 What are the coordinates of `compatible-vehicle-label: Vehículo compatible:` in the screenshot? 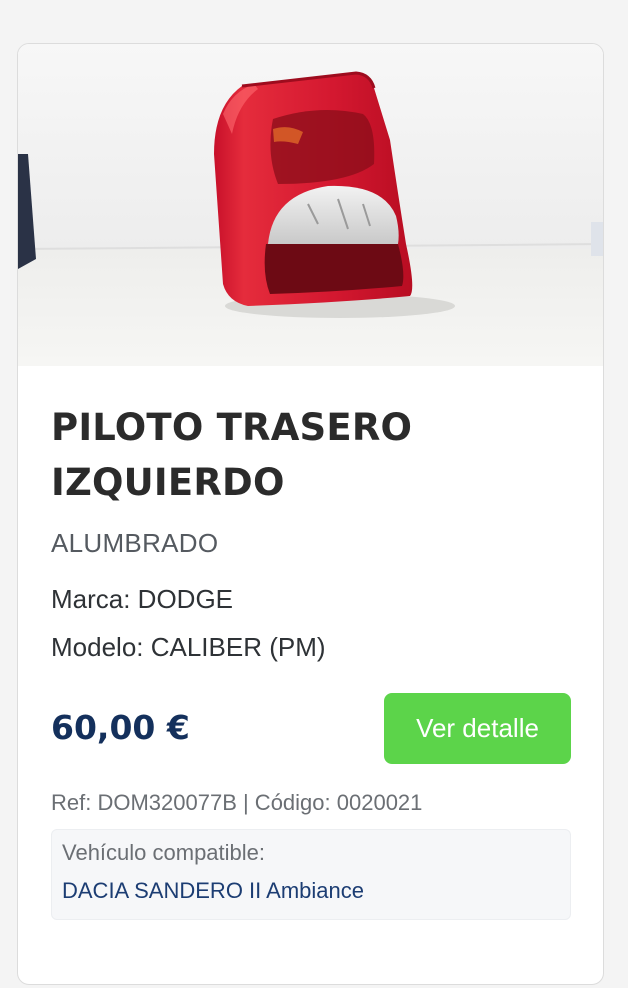 It's located at (164, 852).